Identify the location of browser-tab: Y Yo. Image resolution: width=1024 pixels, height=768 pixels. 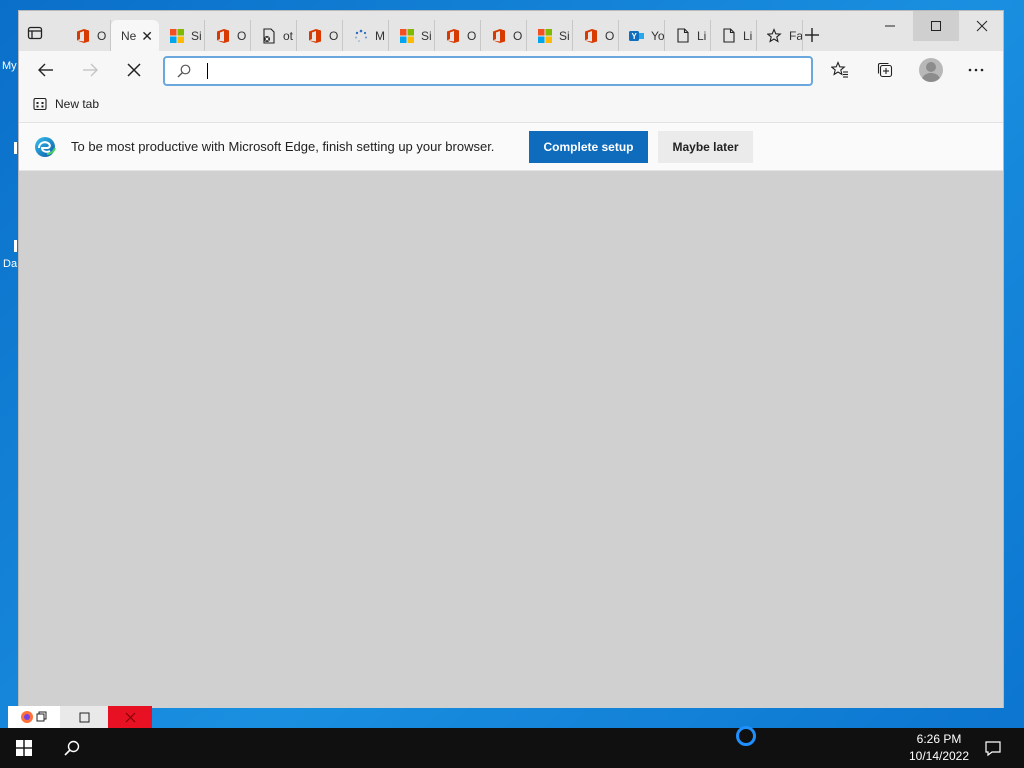
(642, 35).